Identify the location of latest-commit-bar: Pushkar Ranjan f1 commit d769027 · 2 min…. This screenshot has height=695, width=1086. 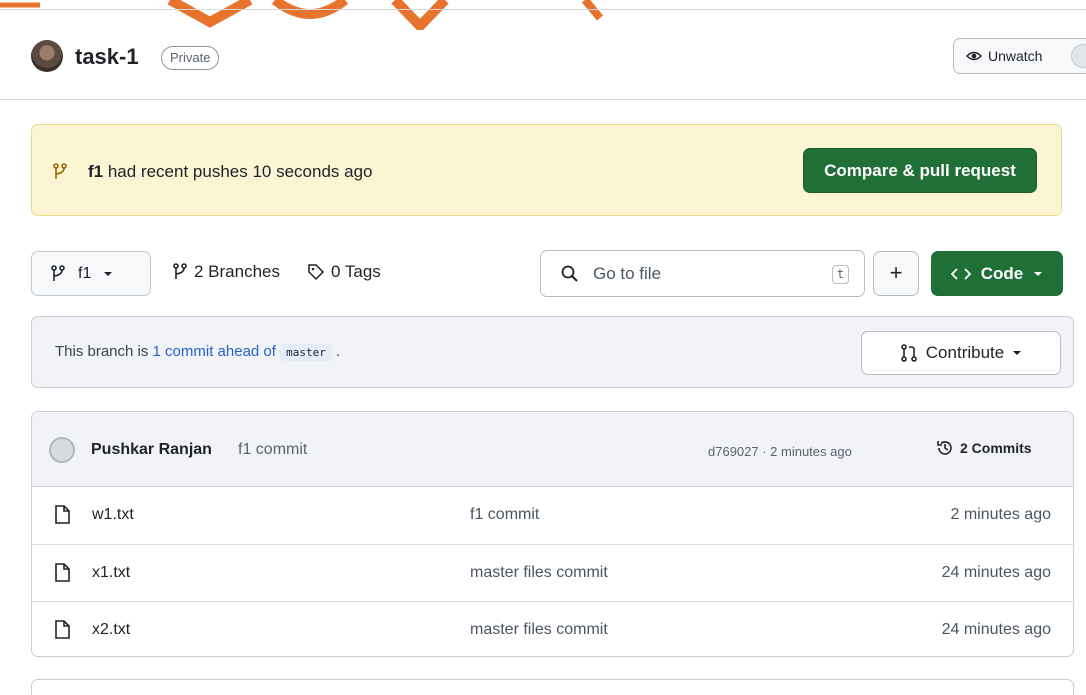
(552, 449).